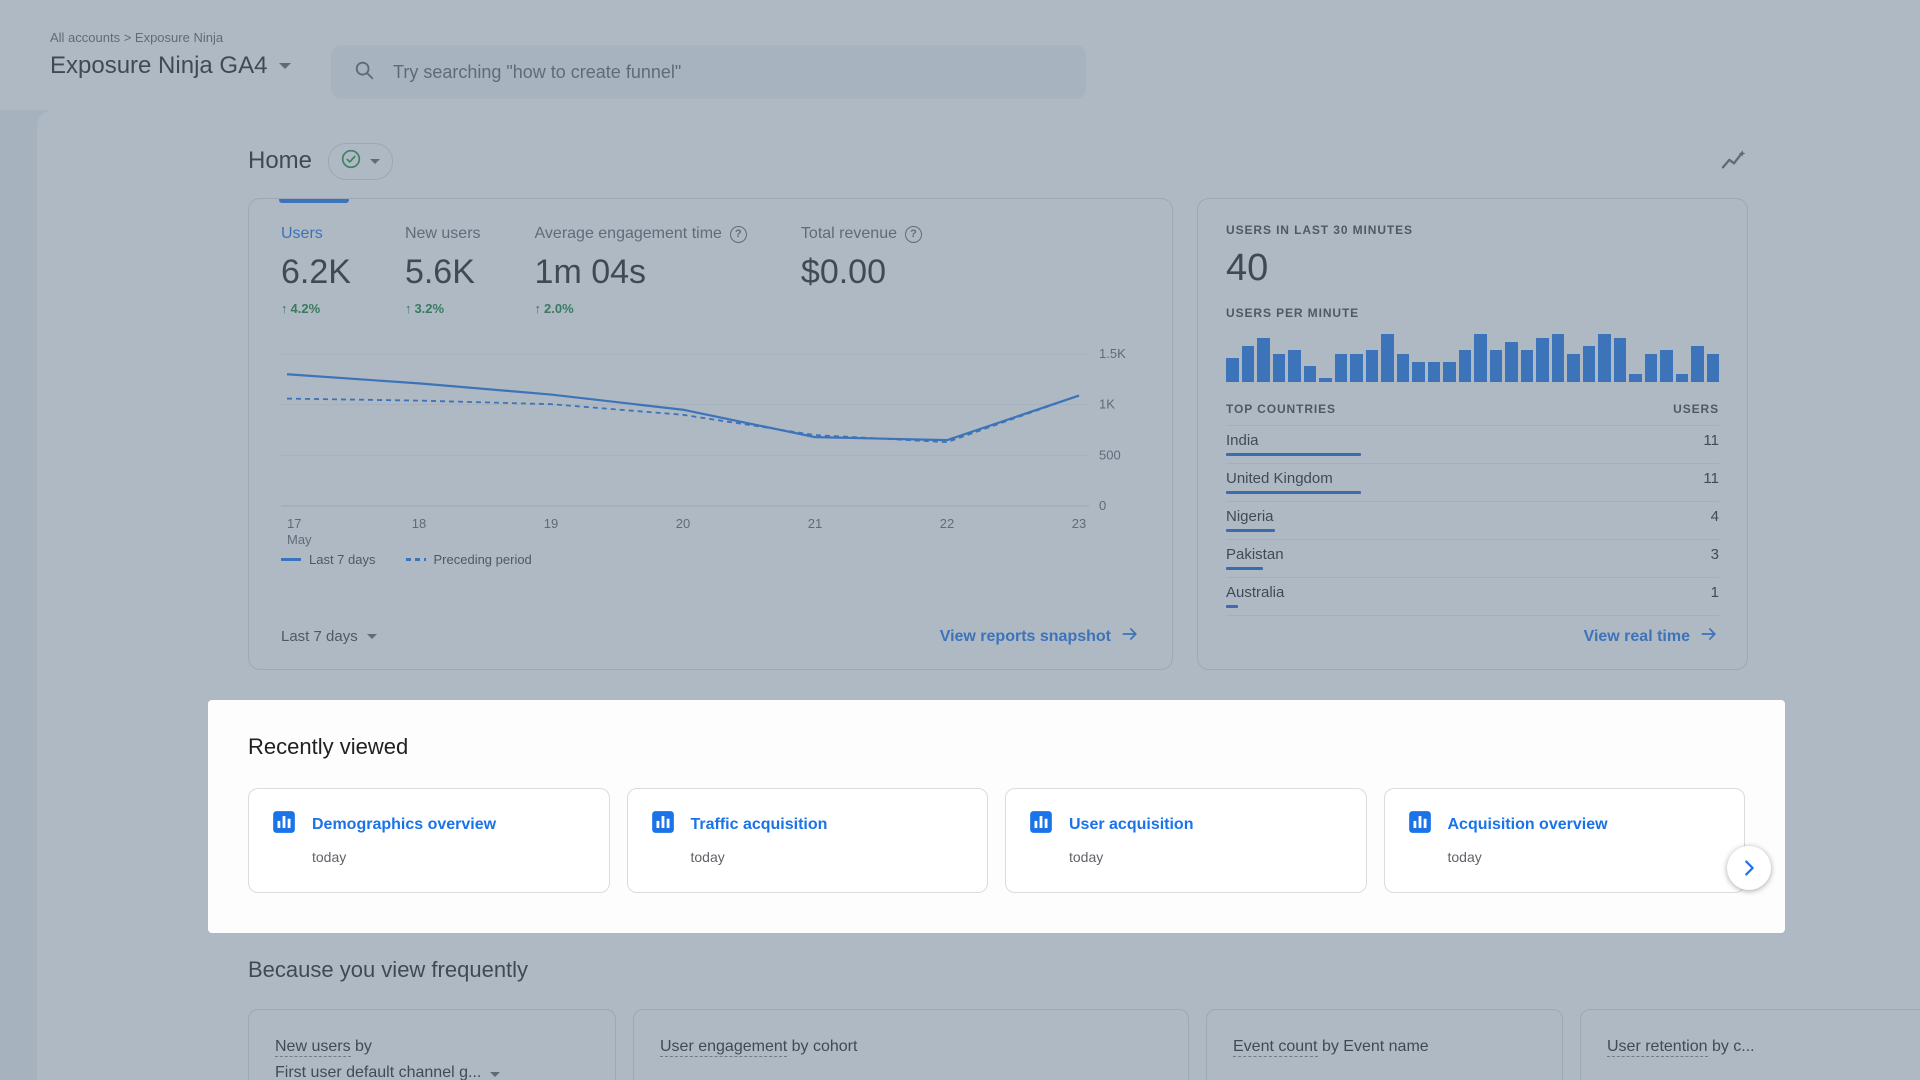 The image size is (1920, 1080). I want to click on country-users: 11, so click(1711, 440).